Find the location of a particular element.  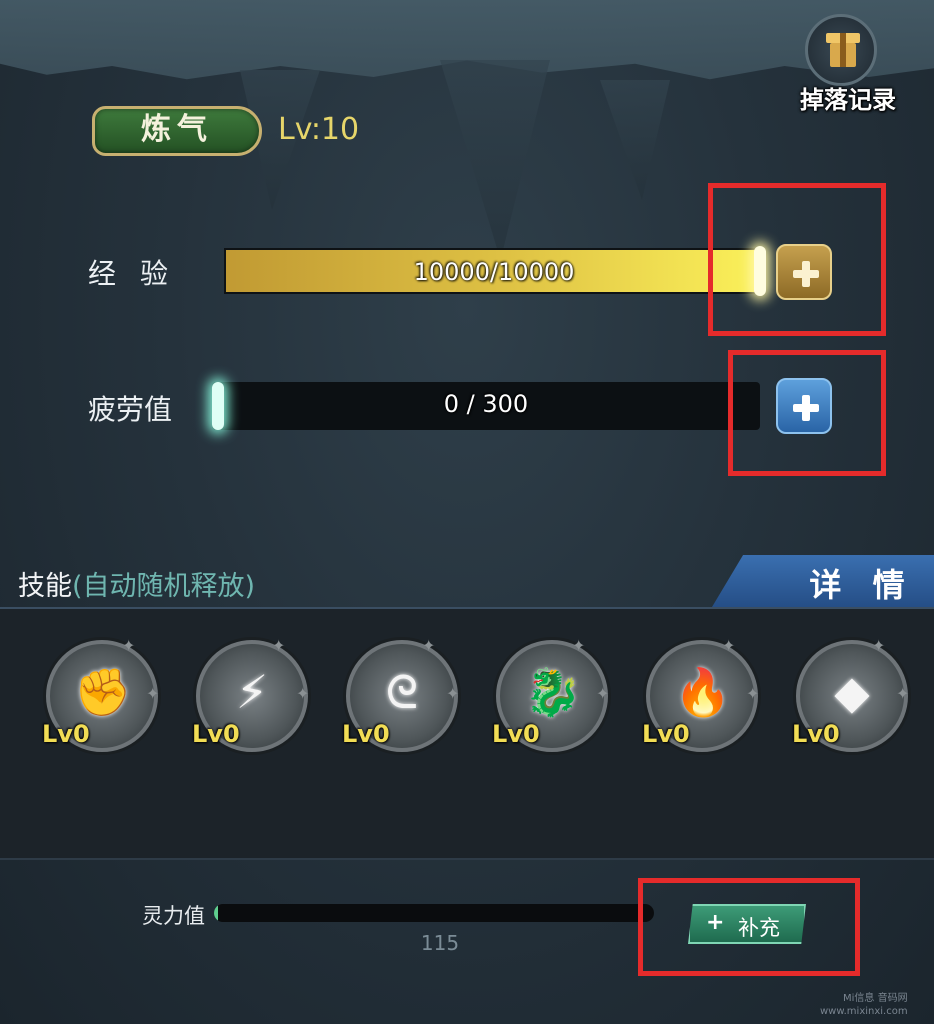

skill-slot-swirl: ᘓ ✦ ✦ Lv0 is located at coordinates (401, 694).